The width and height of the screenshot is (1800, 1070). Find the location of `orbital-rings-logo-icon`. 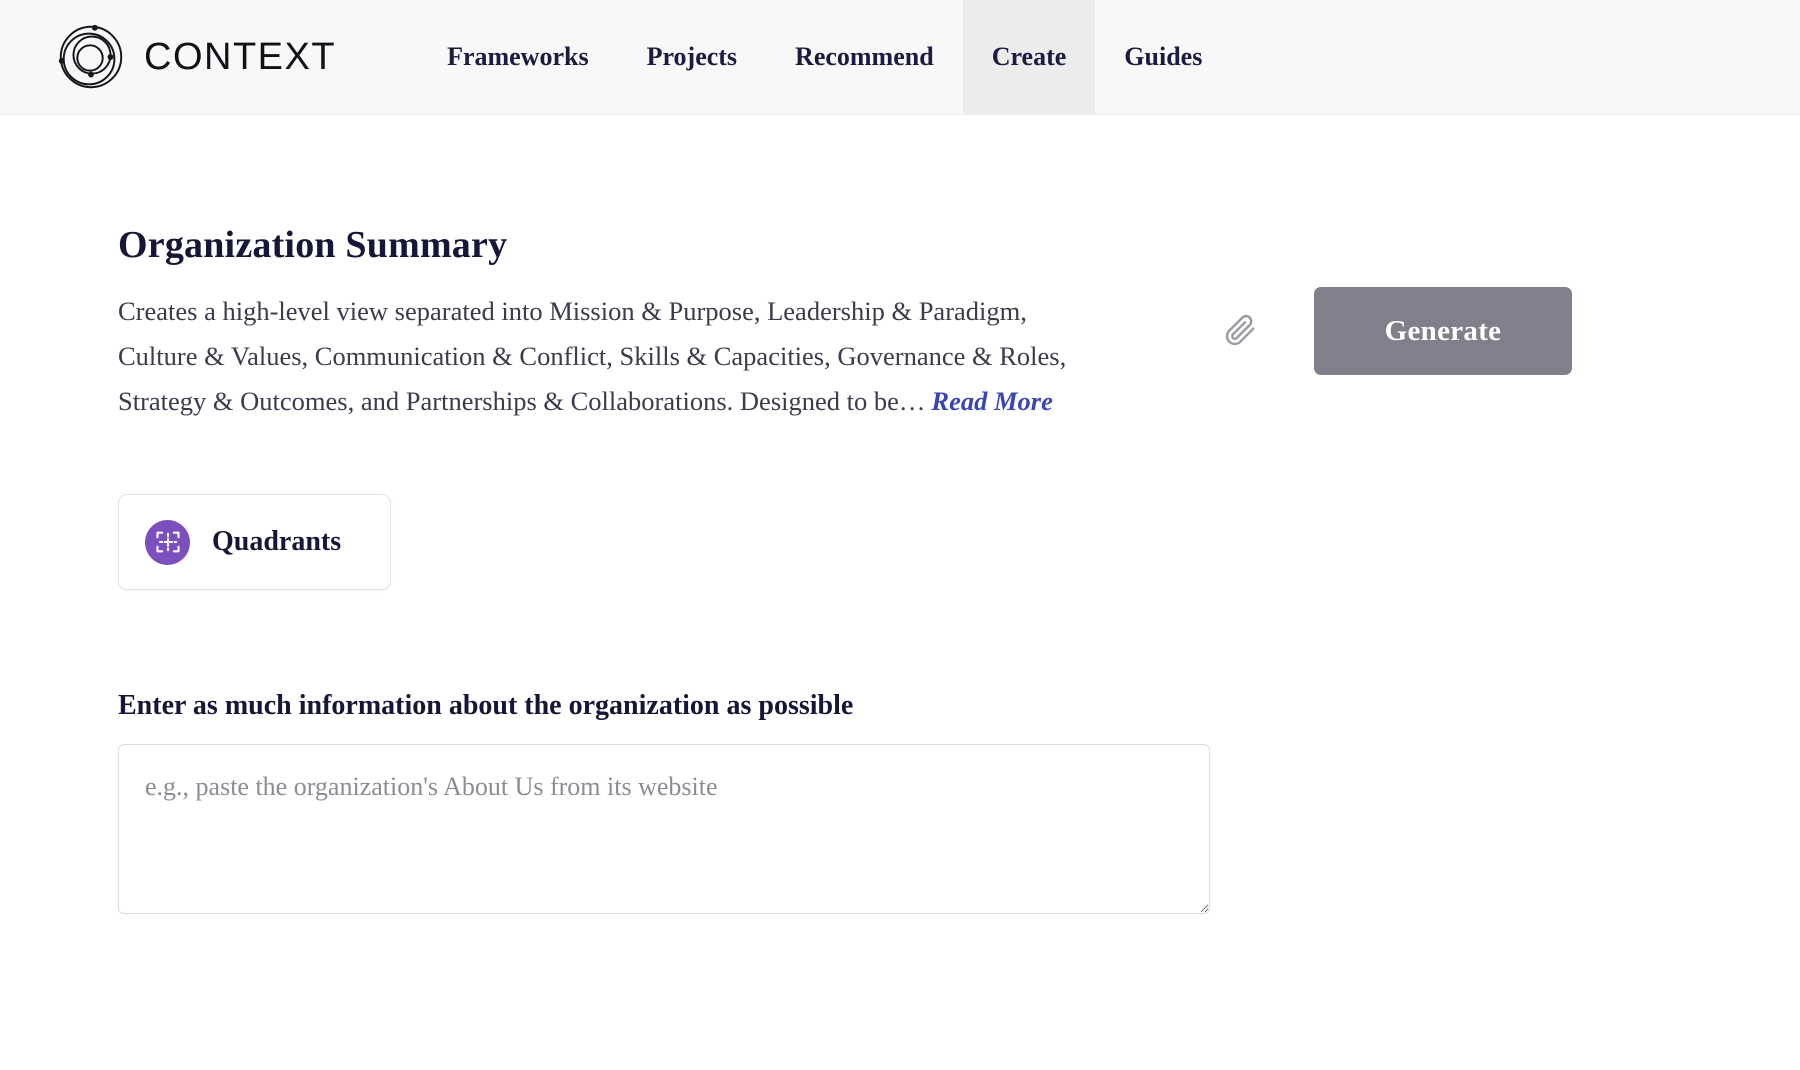

orbital-rings-logo-icon is located at coordinates (91, 57).